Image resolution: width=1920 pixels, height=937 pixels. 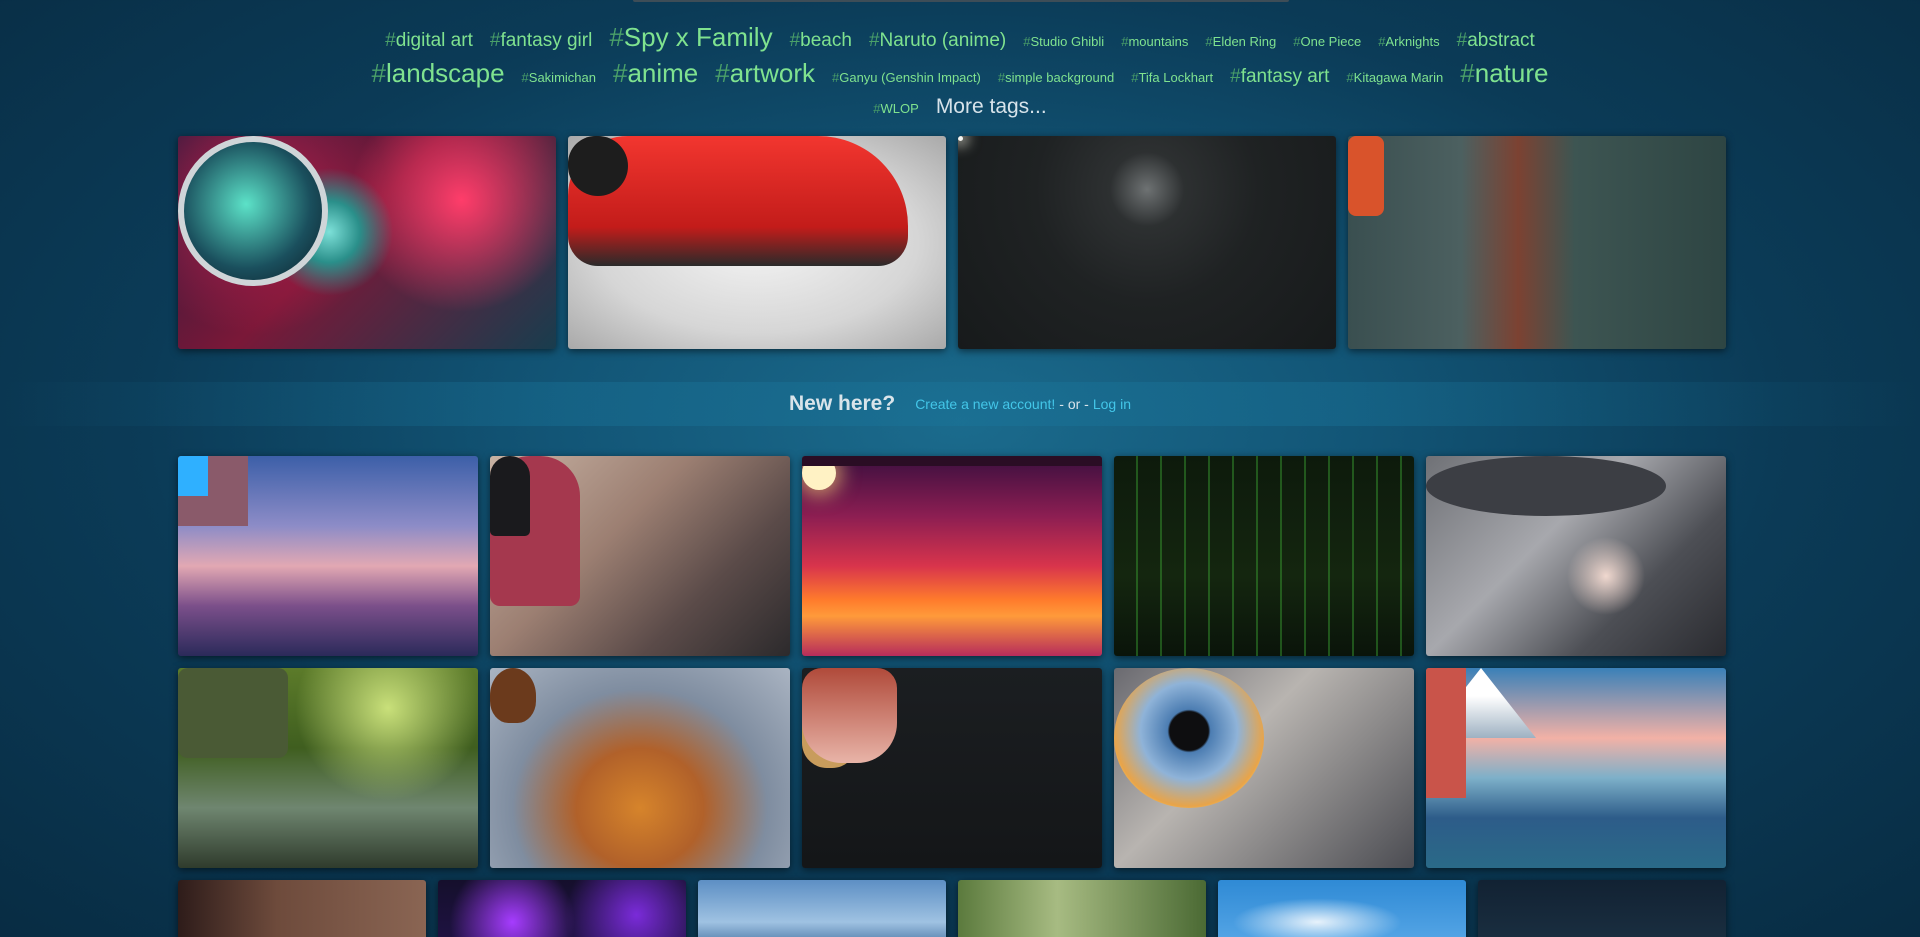 What do you see at coordinates (1074, 404) in the screenshot?
I see `or-separator: - or -` at bounding box center [1074, 404].